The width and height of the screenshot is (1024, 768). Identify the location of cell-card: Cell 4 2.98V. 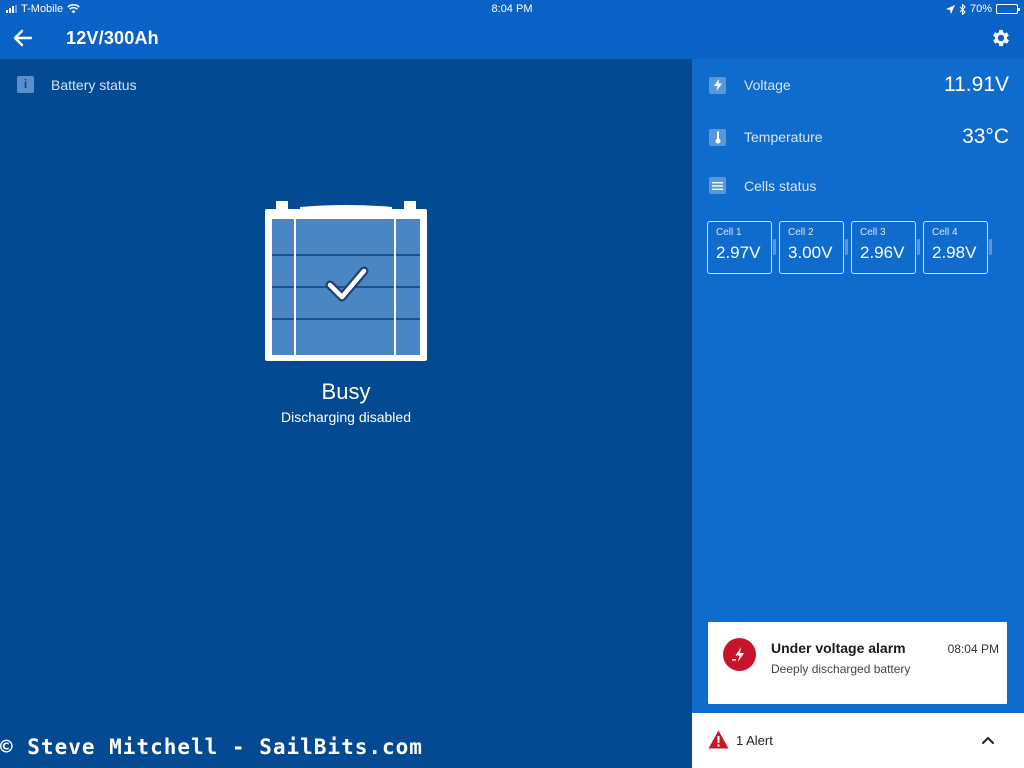
(957, 247).